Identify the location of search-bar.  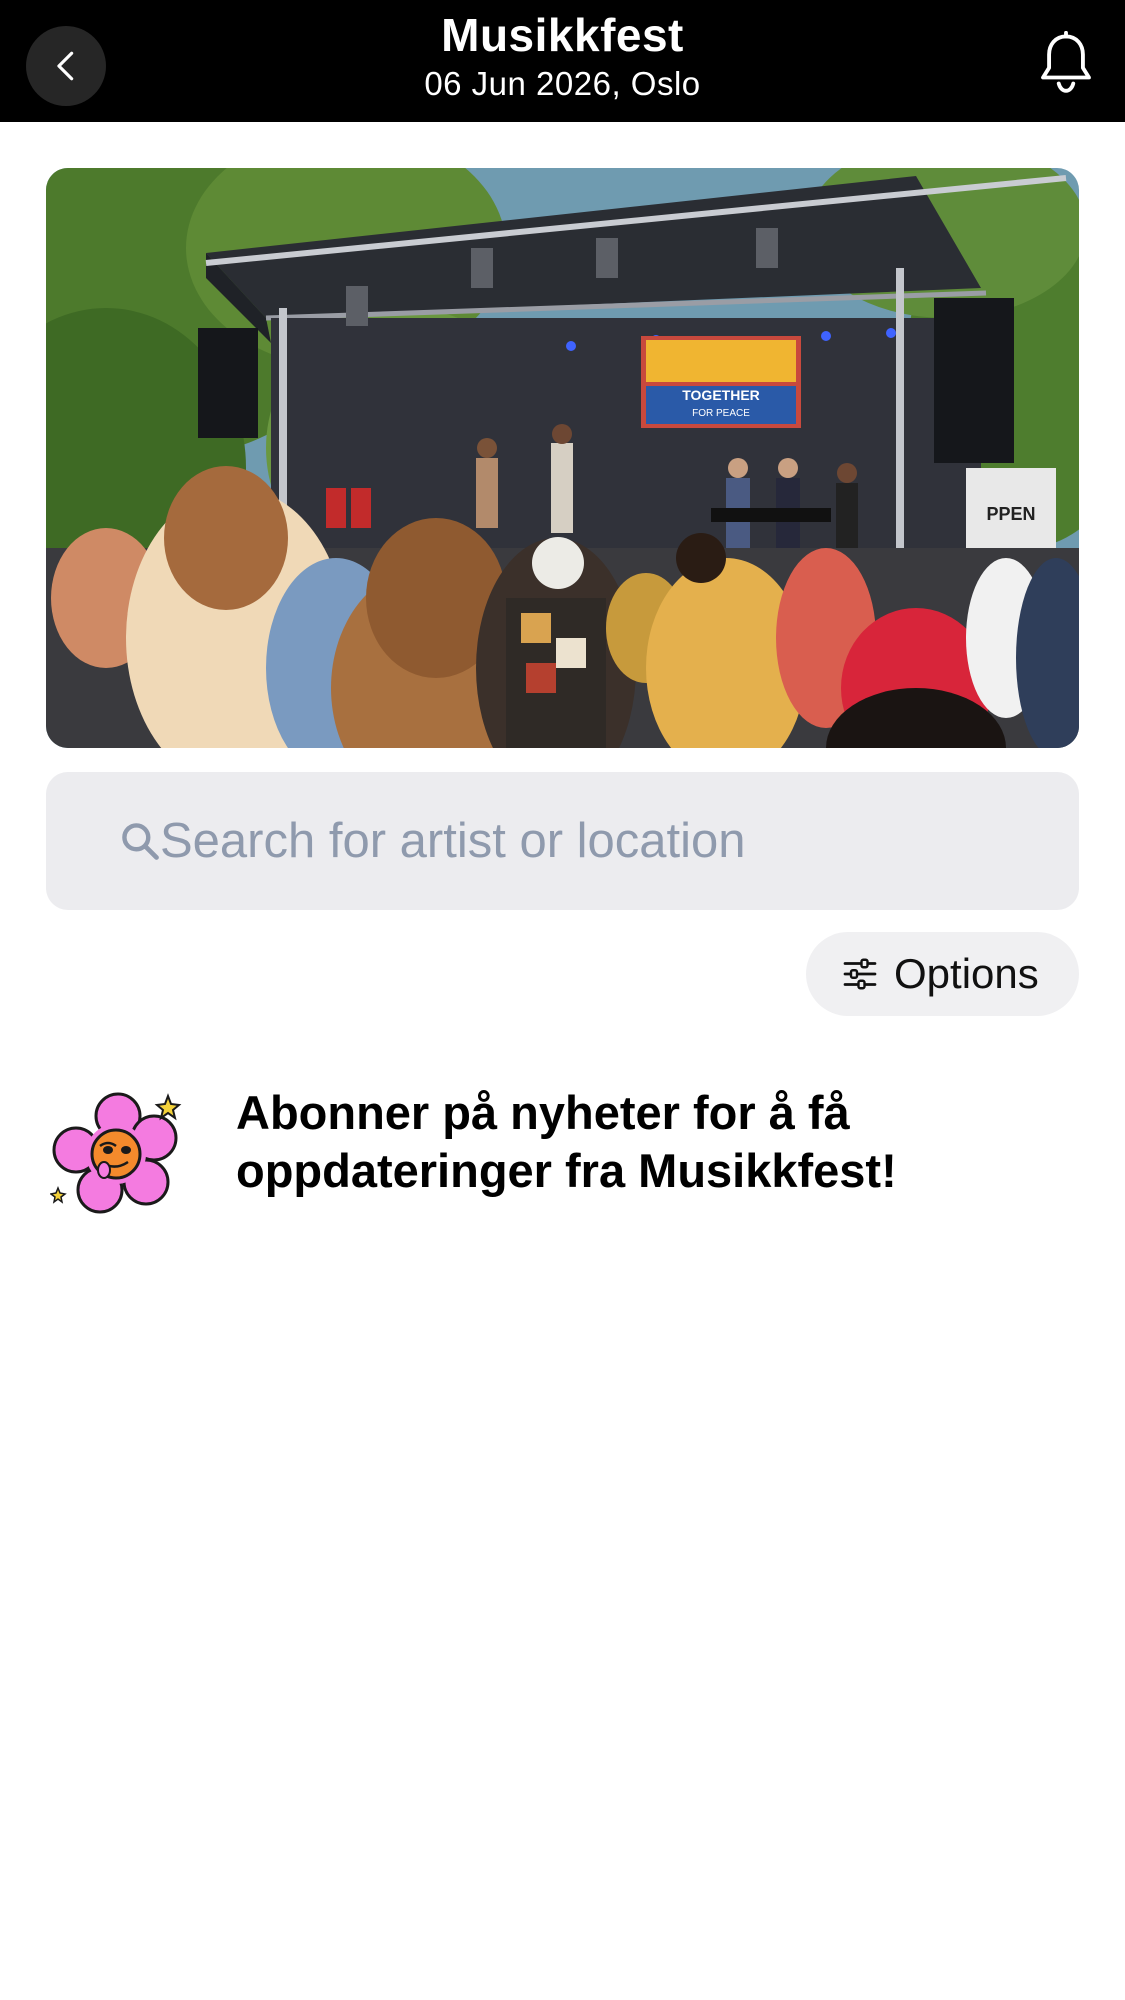
(562, 841).